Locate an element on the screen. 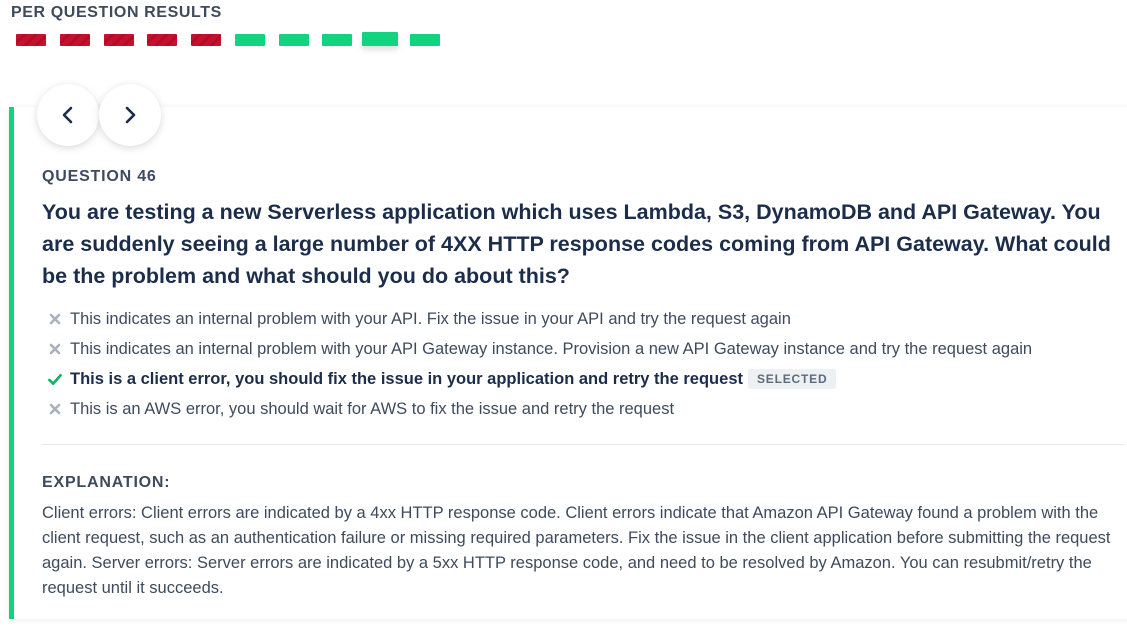 The height and width of the screenshot is (637, 1127). explanation-title: EXPLANATION: is located at coordinates (106, 482).